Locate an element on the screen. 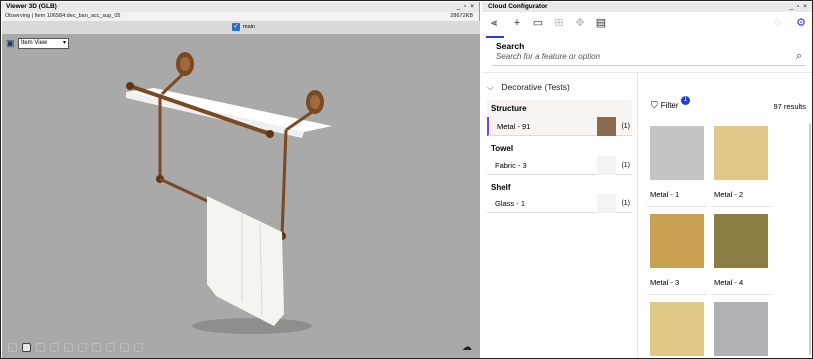 This screenshot has width=813, height=359. section-towel: Towel is located at coordinates (502, 148).